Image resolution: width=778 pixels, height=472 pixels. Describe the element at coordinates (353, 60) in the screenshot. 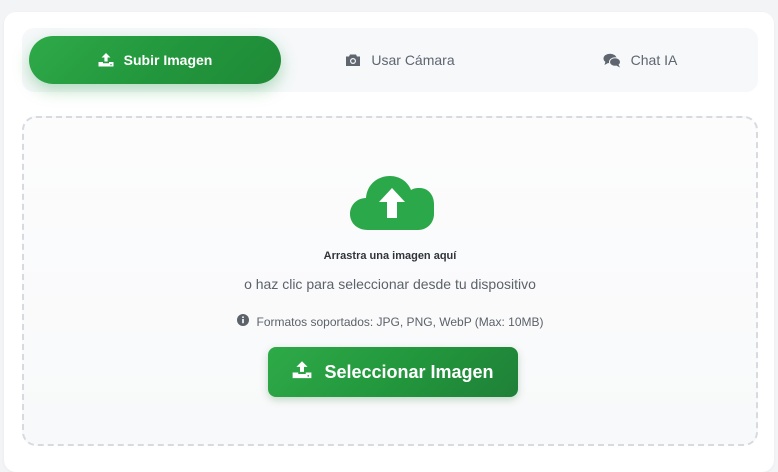

I see `camera-icon` at that location.